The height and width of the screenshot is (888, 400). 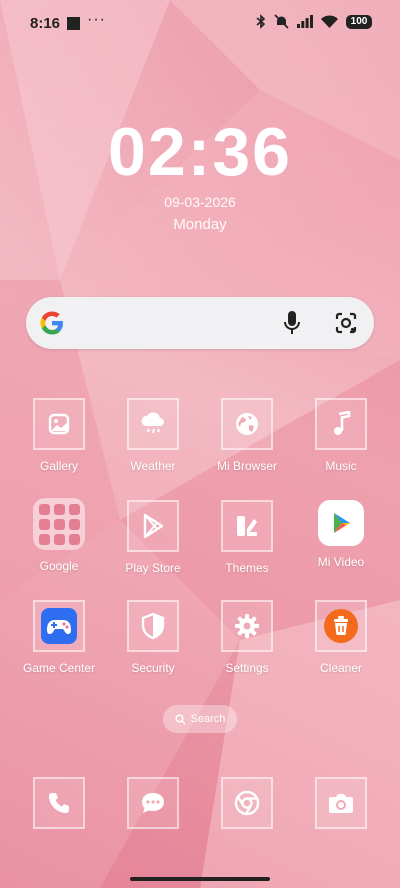 I want to click on app-music: Music, so click(x=341, y=435).